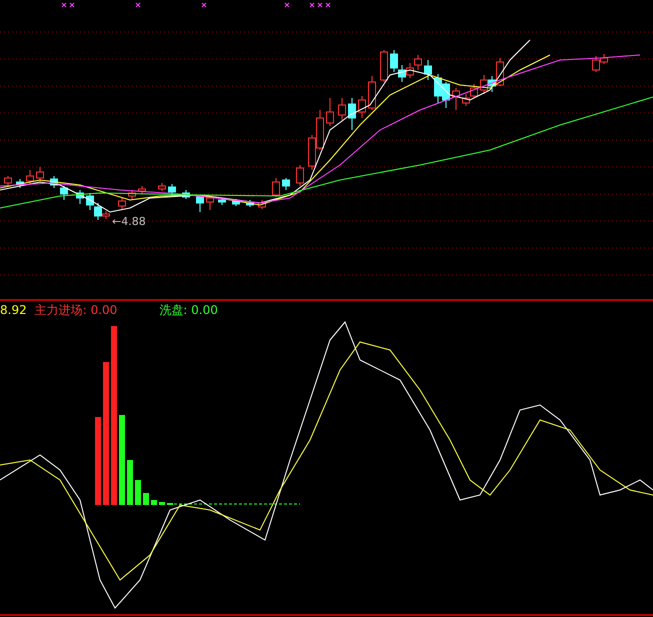  I want to click on indicator-value: 主力进场: 0.00, so click(76, 310).